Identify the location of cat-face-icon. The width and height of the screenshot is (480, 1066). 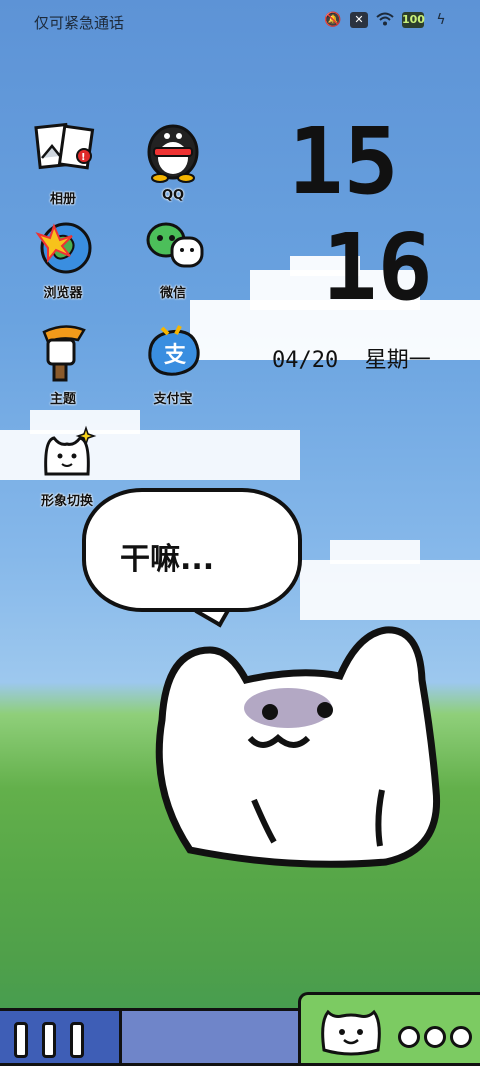
(351, 1030).